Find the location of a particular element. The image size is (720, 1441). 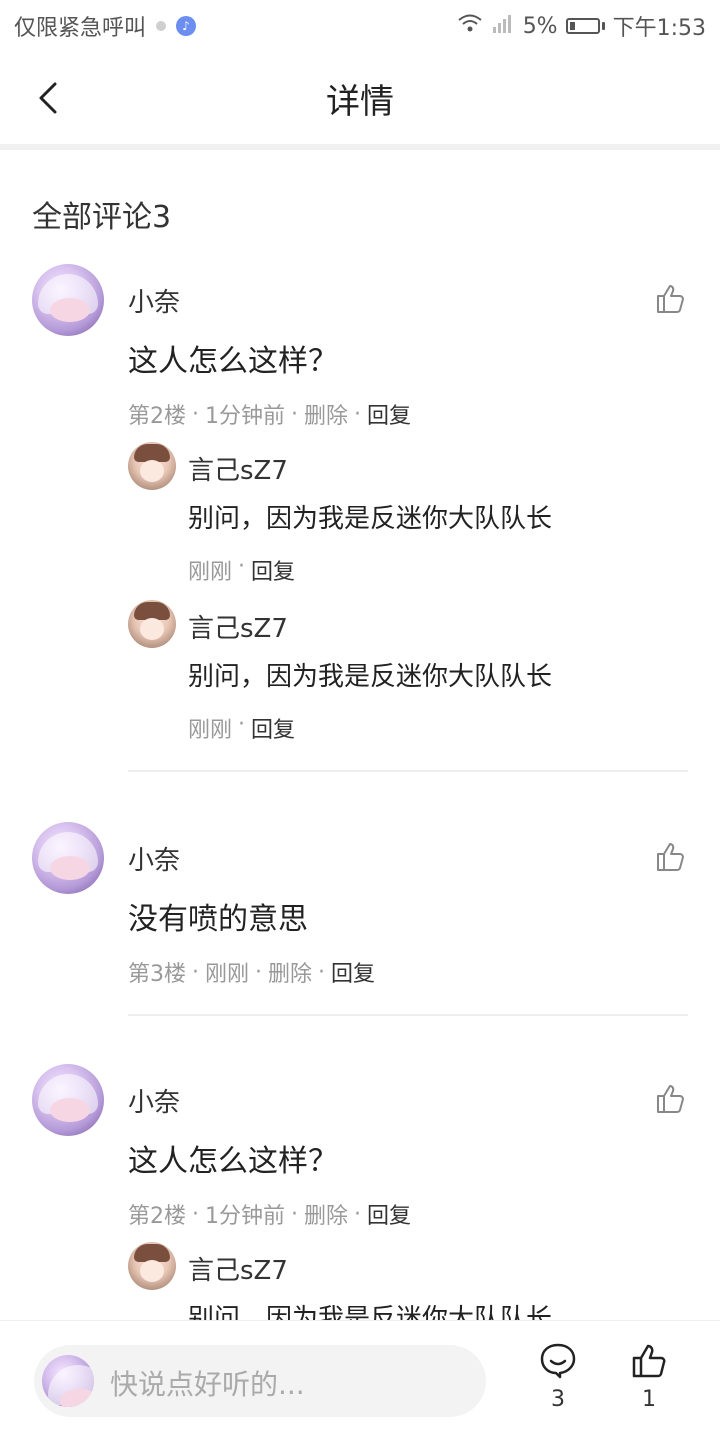

back-button is located at coordinates (48, 98).